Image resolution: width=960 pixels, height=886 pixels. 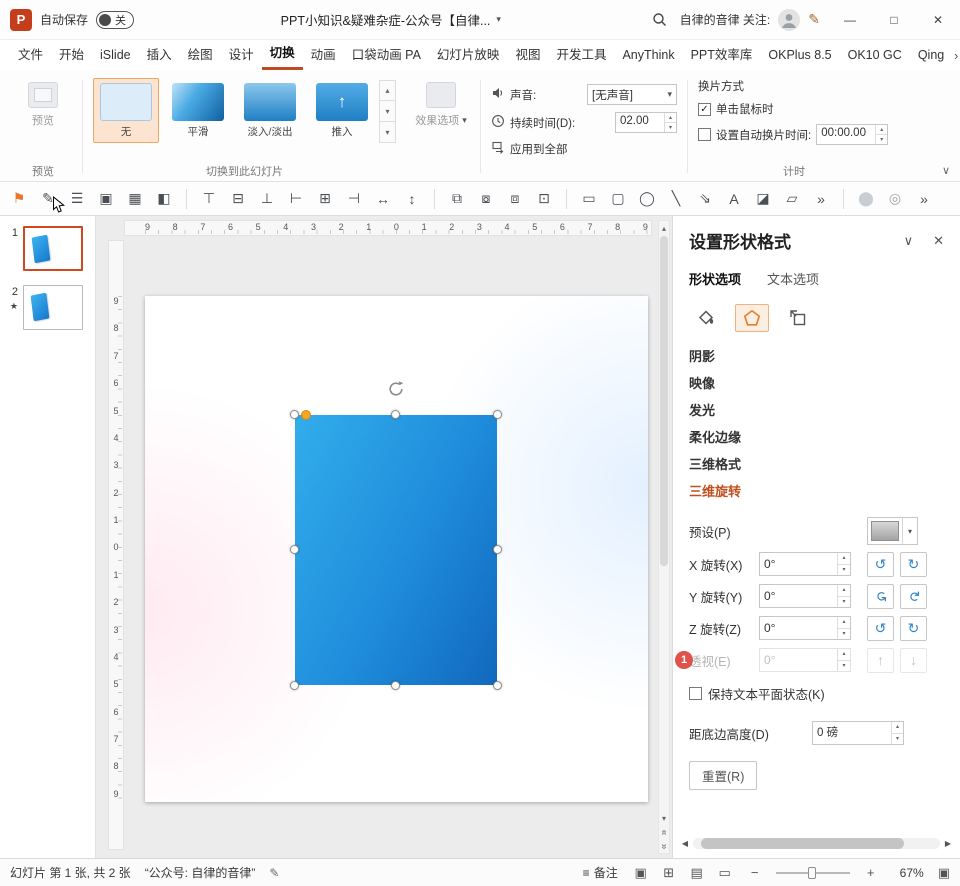 What do you see at coordinates (931, 55) in the screenshot?
I see `ribbon-tab-Qing: Qing` at bounding box center [931, 55].